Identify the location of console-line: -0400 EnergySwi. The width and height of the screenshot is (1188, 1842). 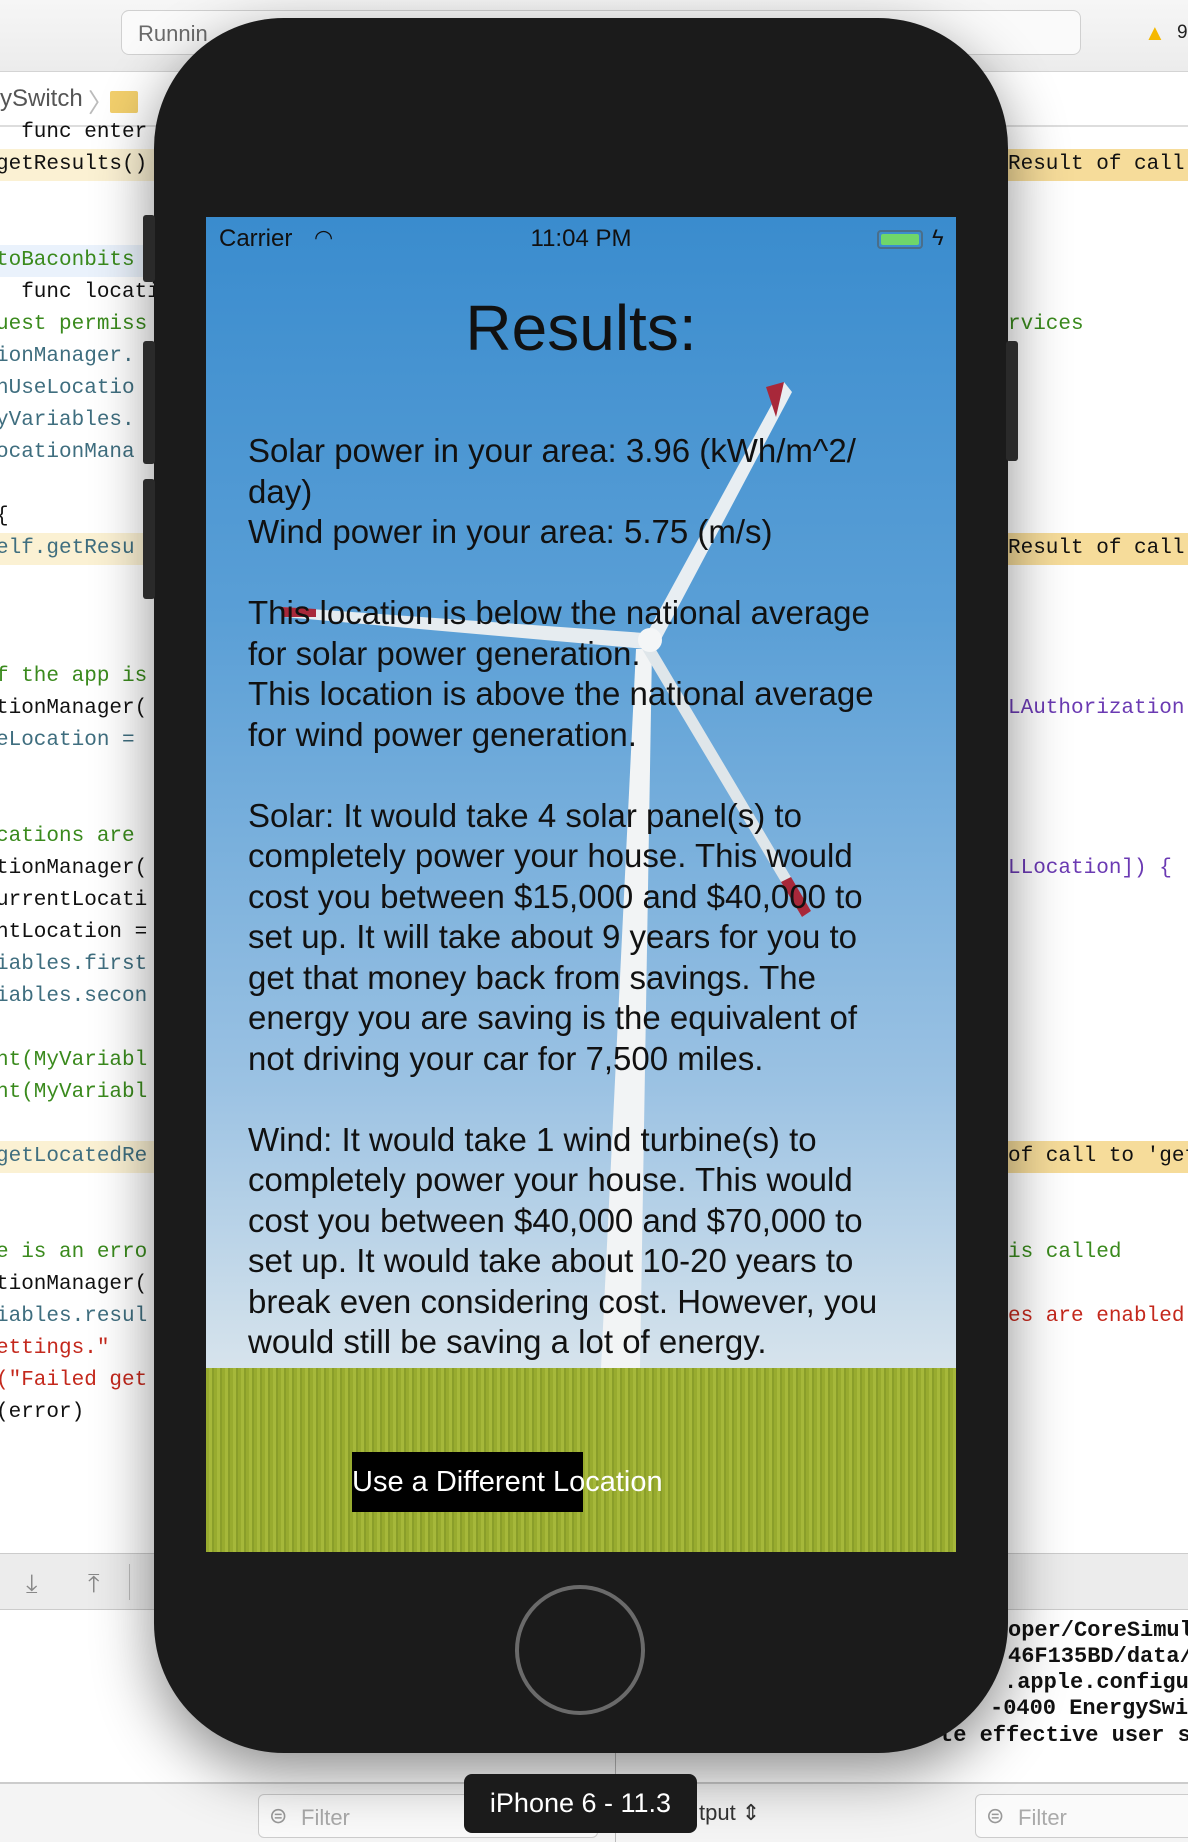
(1089, 1708).